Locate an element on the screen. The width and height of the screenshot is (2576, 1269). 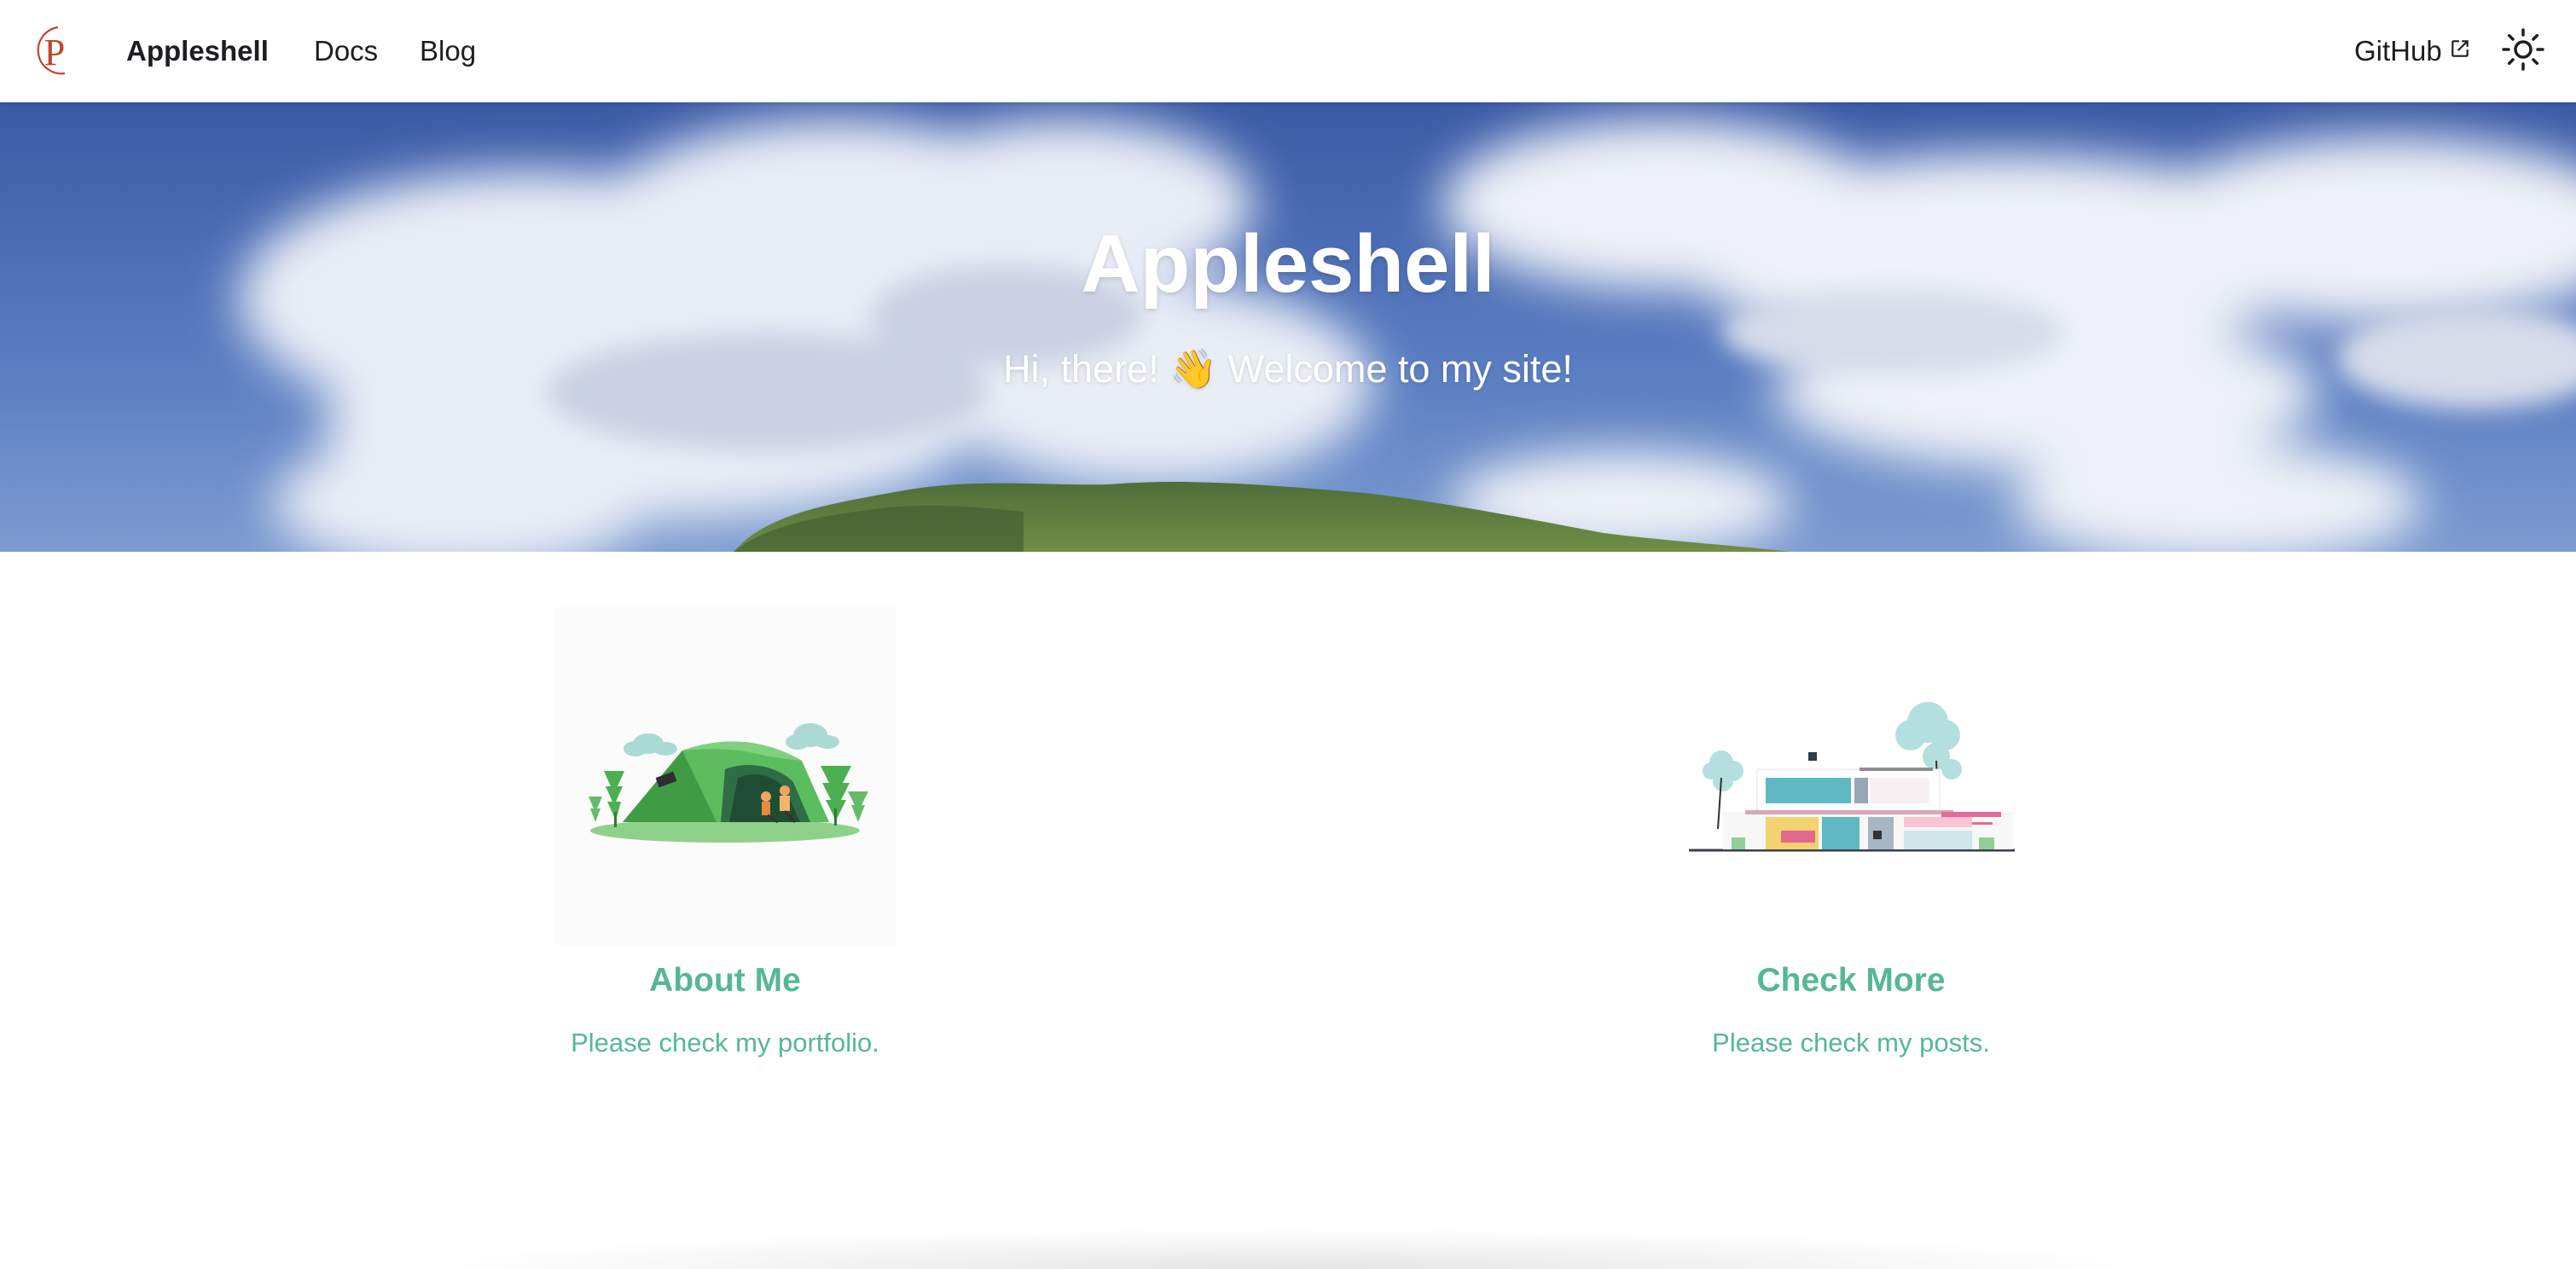
hero-title: Appleshell is located at coordinates (1288, 264).